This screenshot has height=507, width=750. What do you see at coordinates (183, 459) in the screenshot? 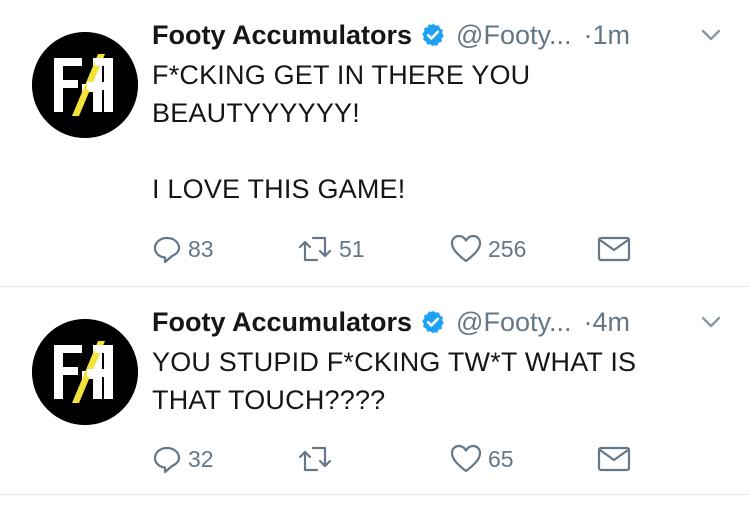
I see `reply-button: 32` at bounding box center [183, 459].